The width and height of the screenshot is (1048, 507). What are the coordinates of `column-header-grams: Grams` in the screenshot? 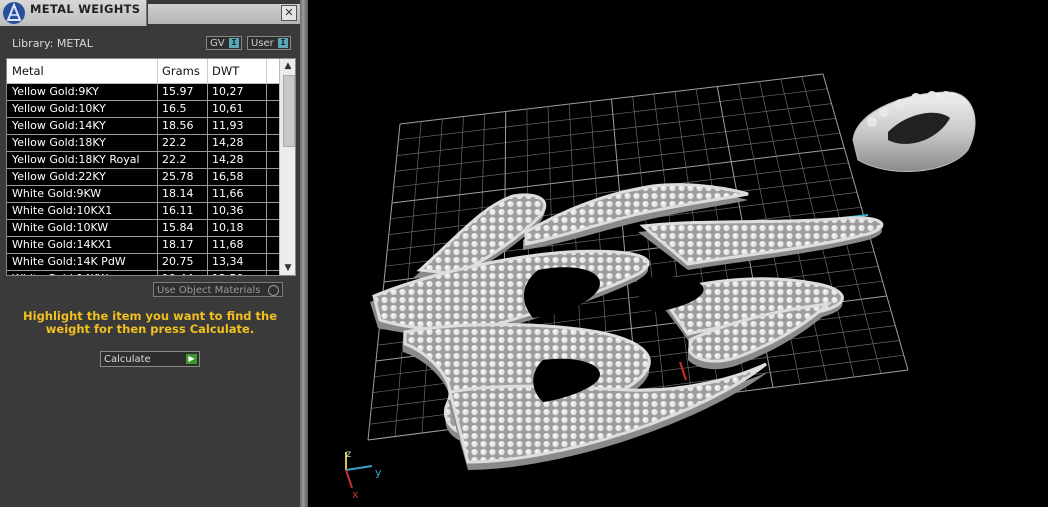 It's located at (181, 71).